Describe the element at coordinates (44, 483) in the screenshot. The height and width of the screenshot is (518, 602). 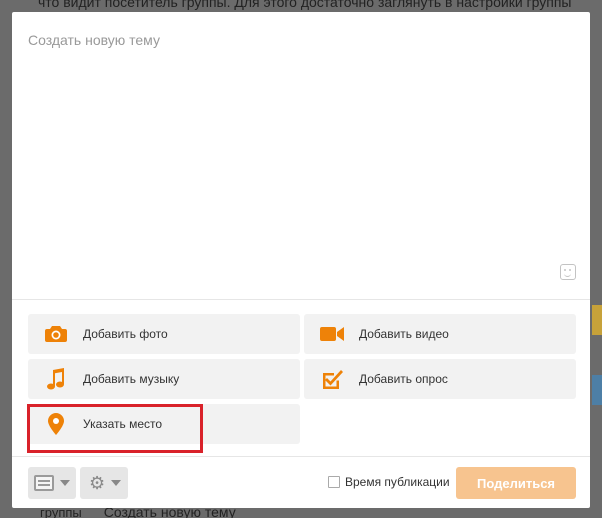
I see `keyboard-icon` at that location.